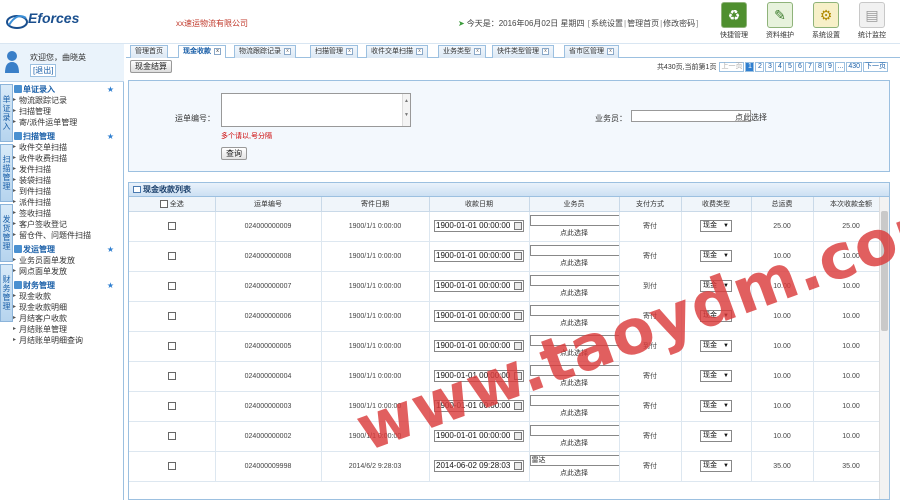 The image size is (900, 500). Describe the element at coordinates (820, 67) in the screenshot. I see `page-button: 8` at that location.